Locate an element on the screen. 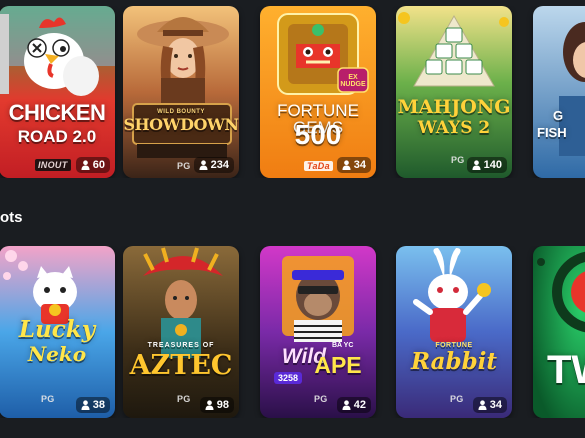 This screenshot has width=585, height=438. game-title: SHOWDOWN is located at coordinates (181, 124).